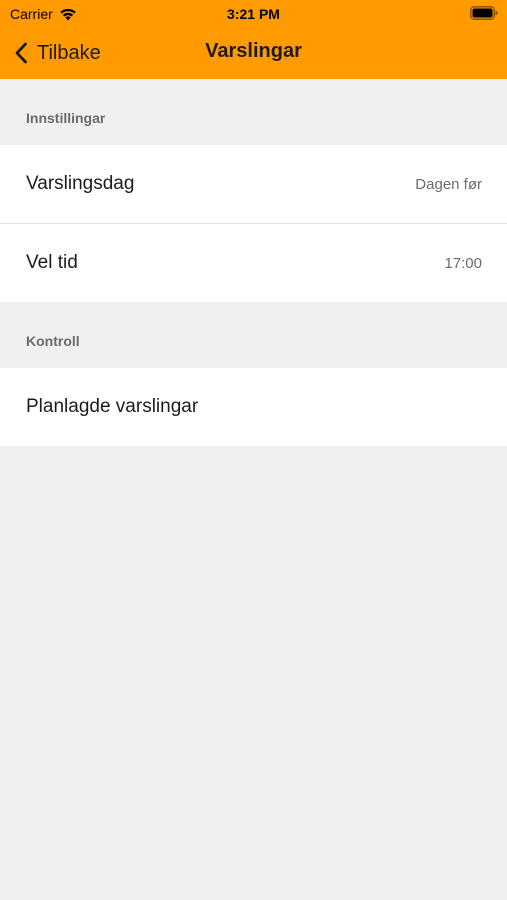 Image resolution: width=507 pixels, height=900 pixels. Describe the element at coordinates (66, 118) in the screenshot. I see `section-header-settings: Innstillingar` at that location.